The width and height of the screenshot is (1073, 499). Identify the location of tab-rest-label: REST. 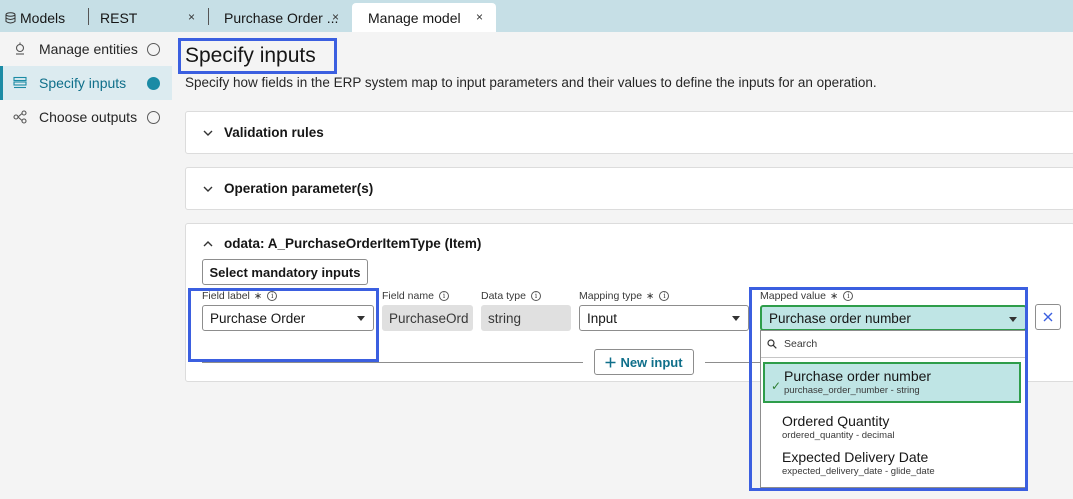
(119, 17).